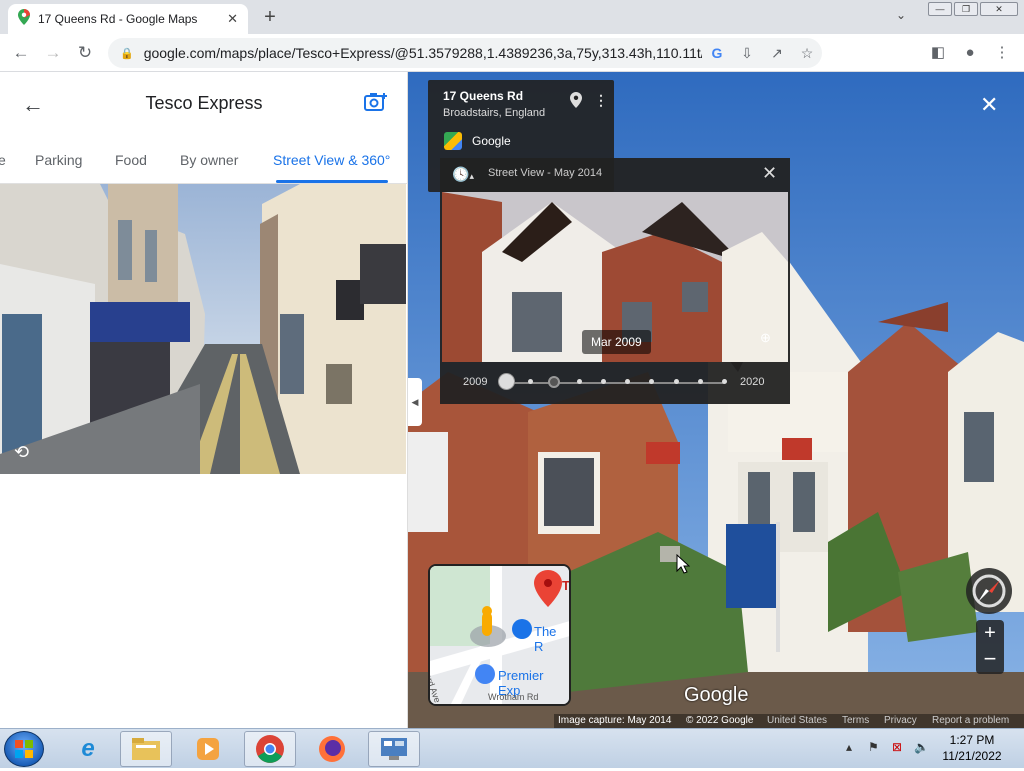 This screenshot has width=1024, height=771. What do you see at coordinates (270, 749) in the screenshot?
I see `chrome-icon` at bounding box center [270, 749].